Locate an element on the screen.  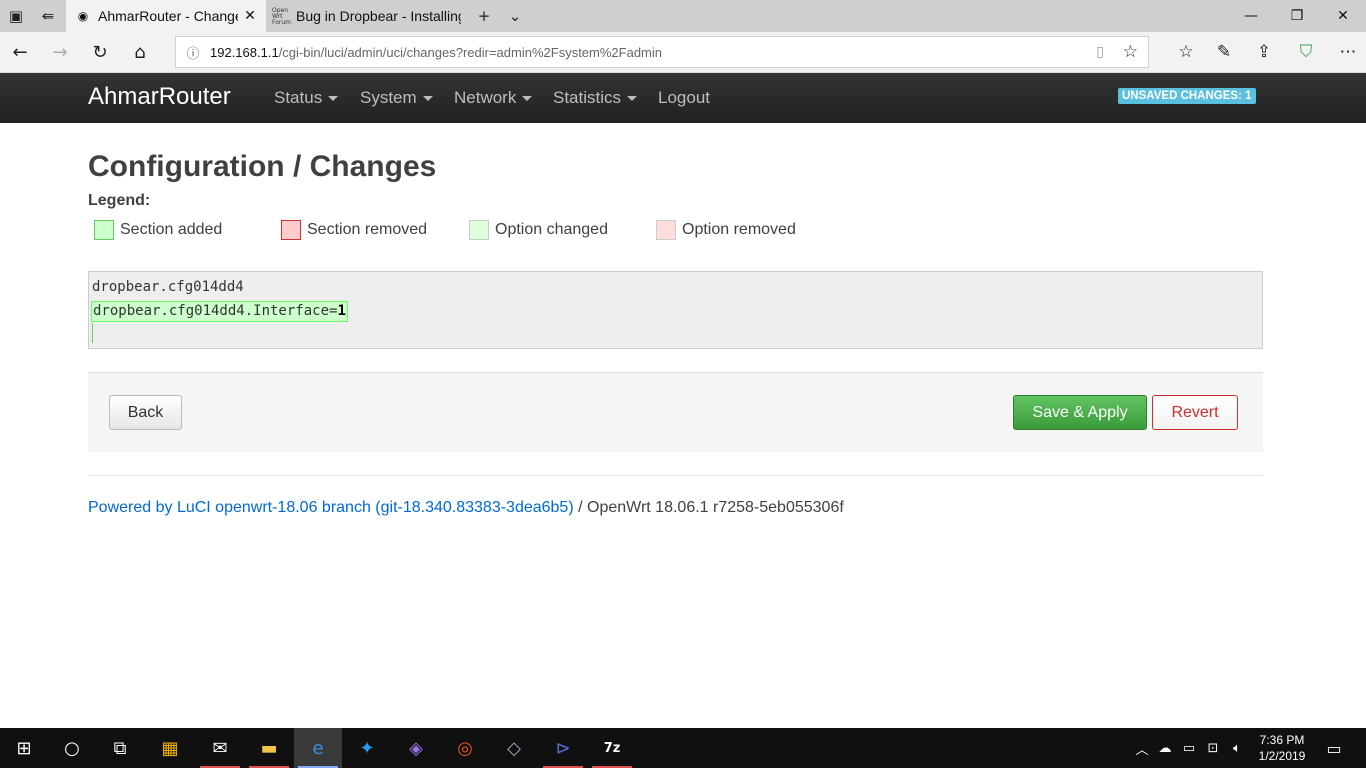
revert-button: Revert is located at coordinates (1195, 412).